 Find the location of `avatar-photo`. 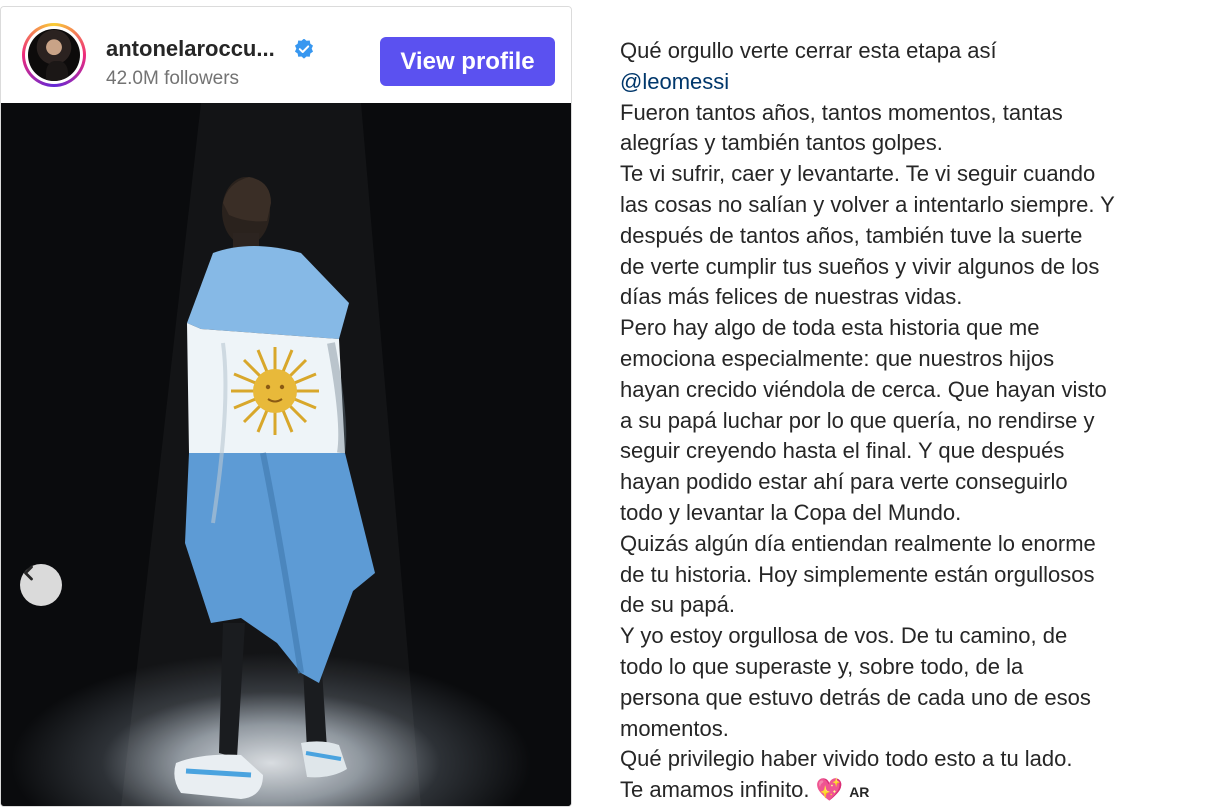

avatar-photo is located at coordinates (54, 55).